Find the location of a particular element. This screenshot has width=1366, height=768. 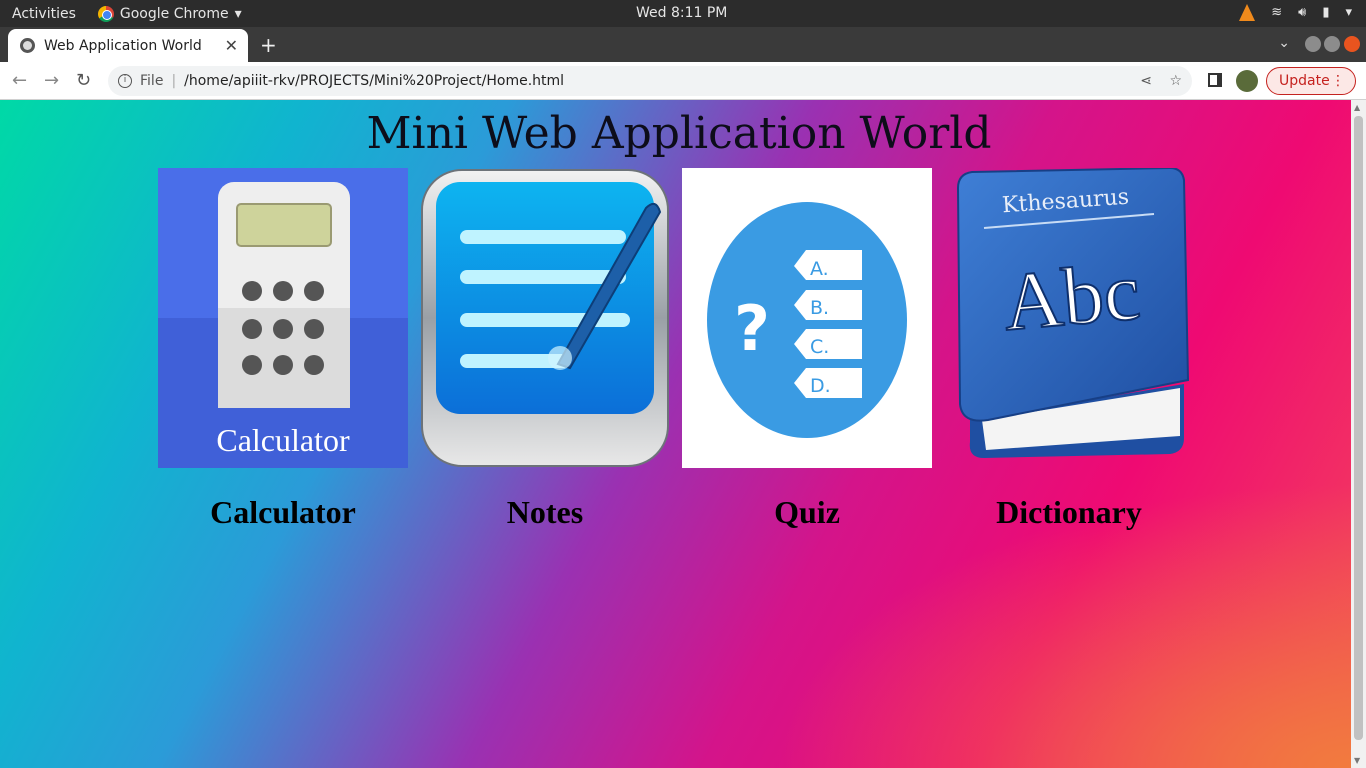

scrollbar-thumb is located at coordinates (1358, 428).